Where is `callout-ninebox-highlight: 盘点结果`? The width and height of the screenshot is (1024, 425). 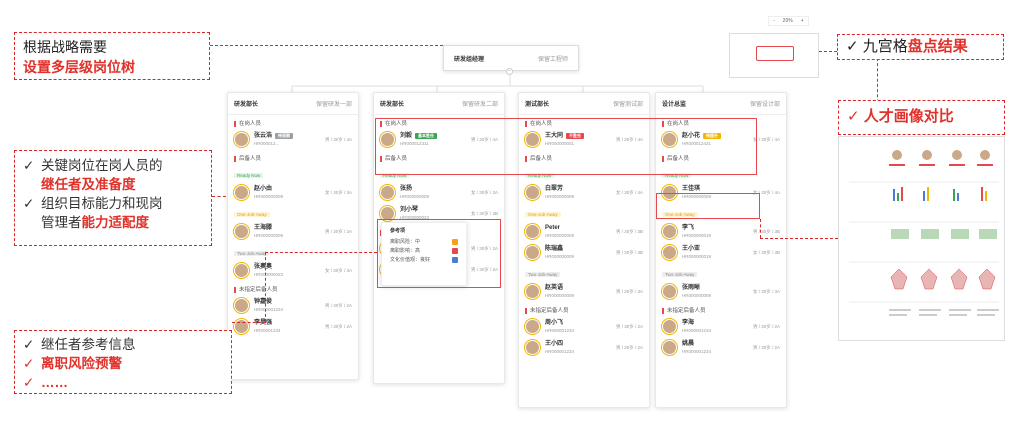 callout-ninebox-highlight: 盘点结果 is located at coordinates (937, 46).